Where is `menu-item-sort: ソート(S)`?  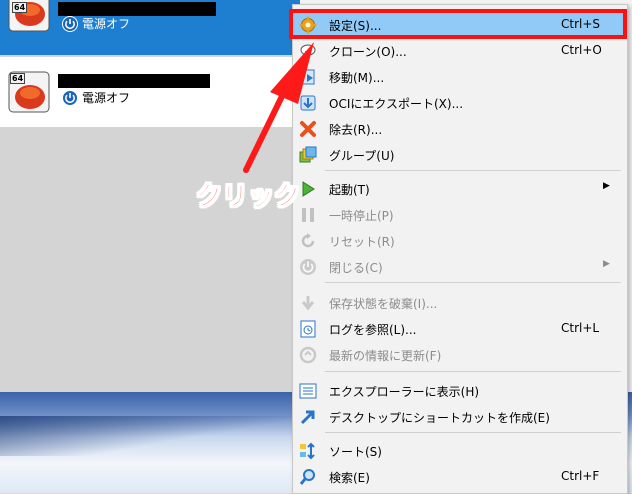 menu-item-sort: ソート(S) is located at coordinates (460, 451).